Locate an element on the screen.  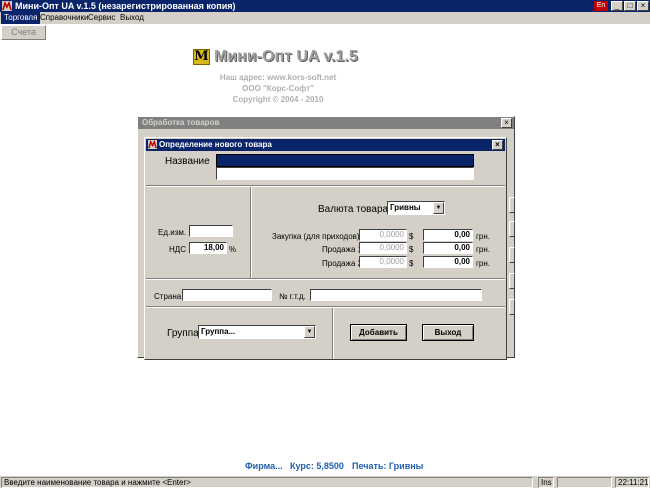
group-select: Группа... ▼ is located at coordinates (257, 332).